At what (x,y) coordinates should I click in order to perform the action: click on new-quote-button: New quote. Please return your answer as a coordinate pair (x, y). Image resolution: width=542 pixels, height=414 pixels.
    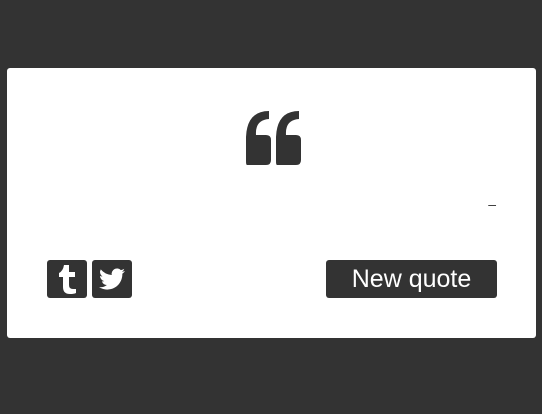
    Looking at the image, I should click on (411, 279).